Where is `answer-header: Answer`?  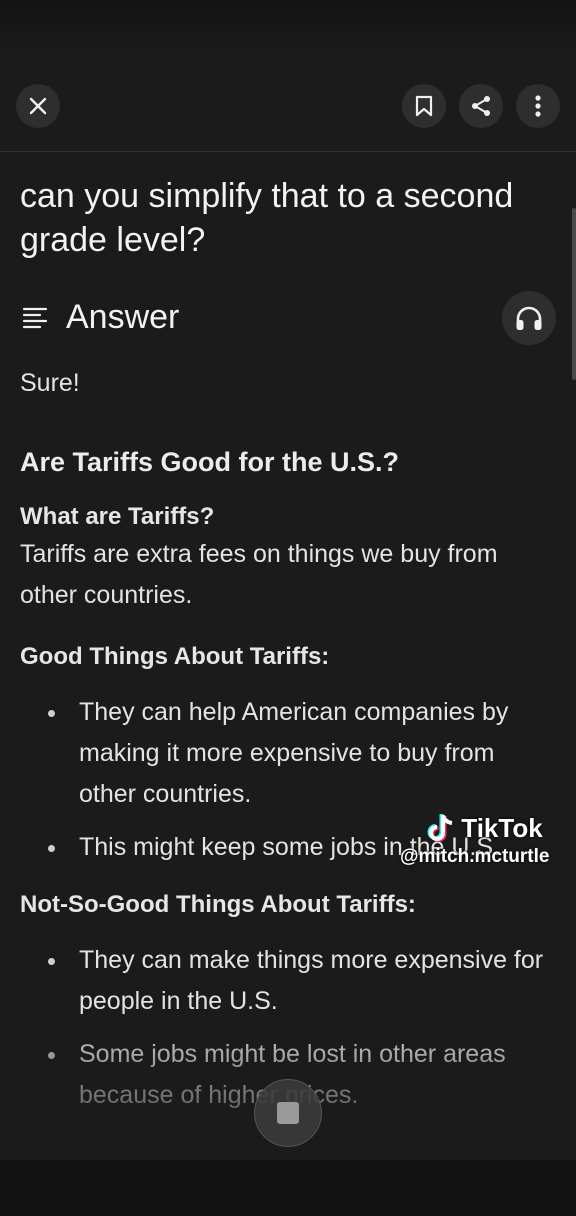 answer-header: Answer is located at coordinates (99, 317).